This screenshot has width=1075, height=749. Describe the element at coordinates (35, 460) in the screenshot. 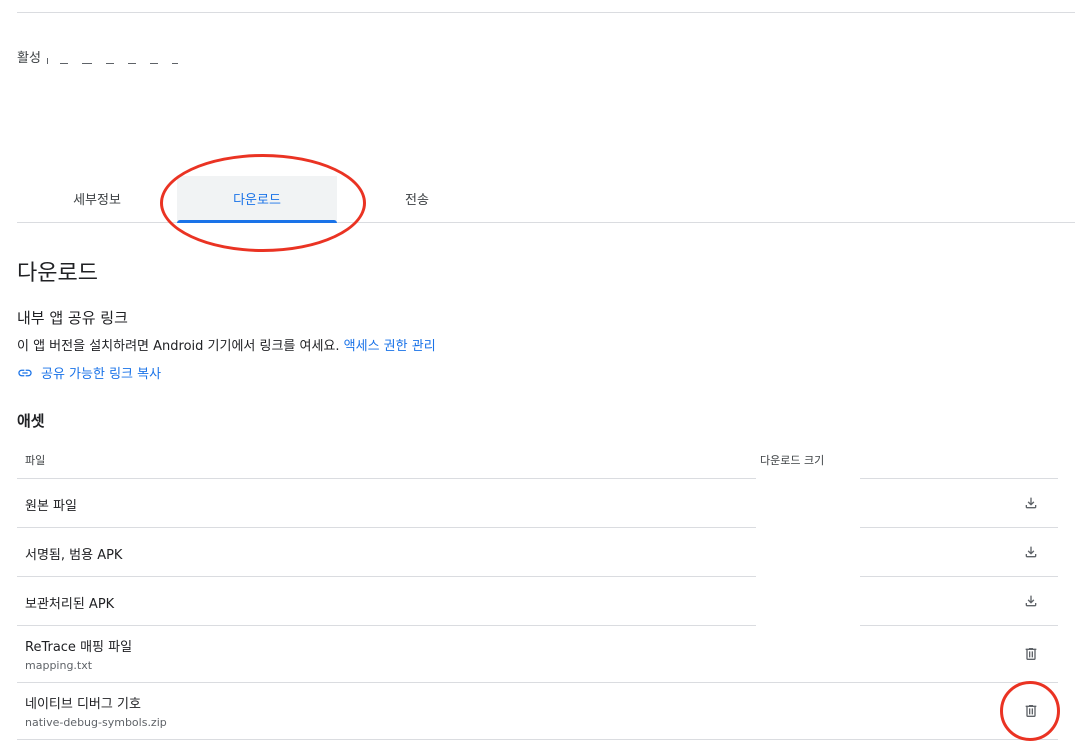

I see `column-header-file: 파일` at that location.